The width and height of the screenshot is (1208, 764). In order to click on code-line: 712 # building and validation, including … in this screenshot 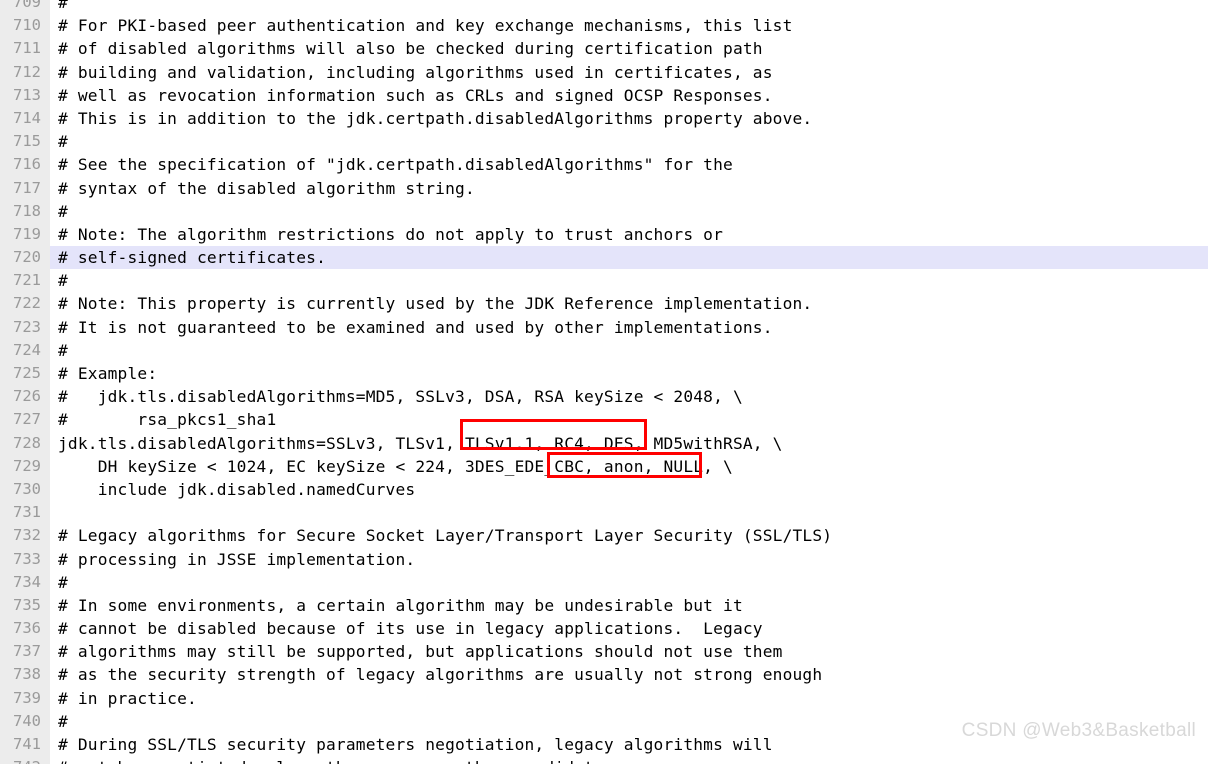, I will do `click(604, 72)`.